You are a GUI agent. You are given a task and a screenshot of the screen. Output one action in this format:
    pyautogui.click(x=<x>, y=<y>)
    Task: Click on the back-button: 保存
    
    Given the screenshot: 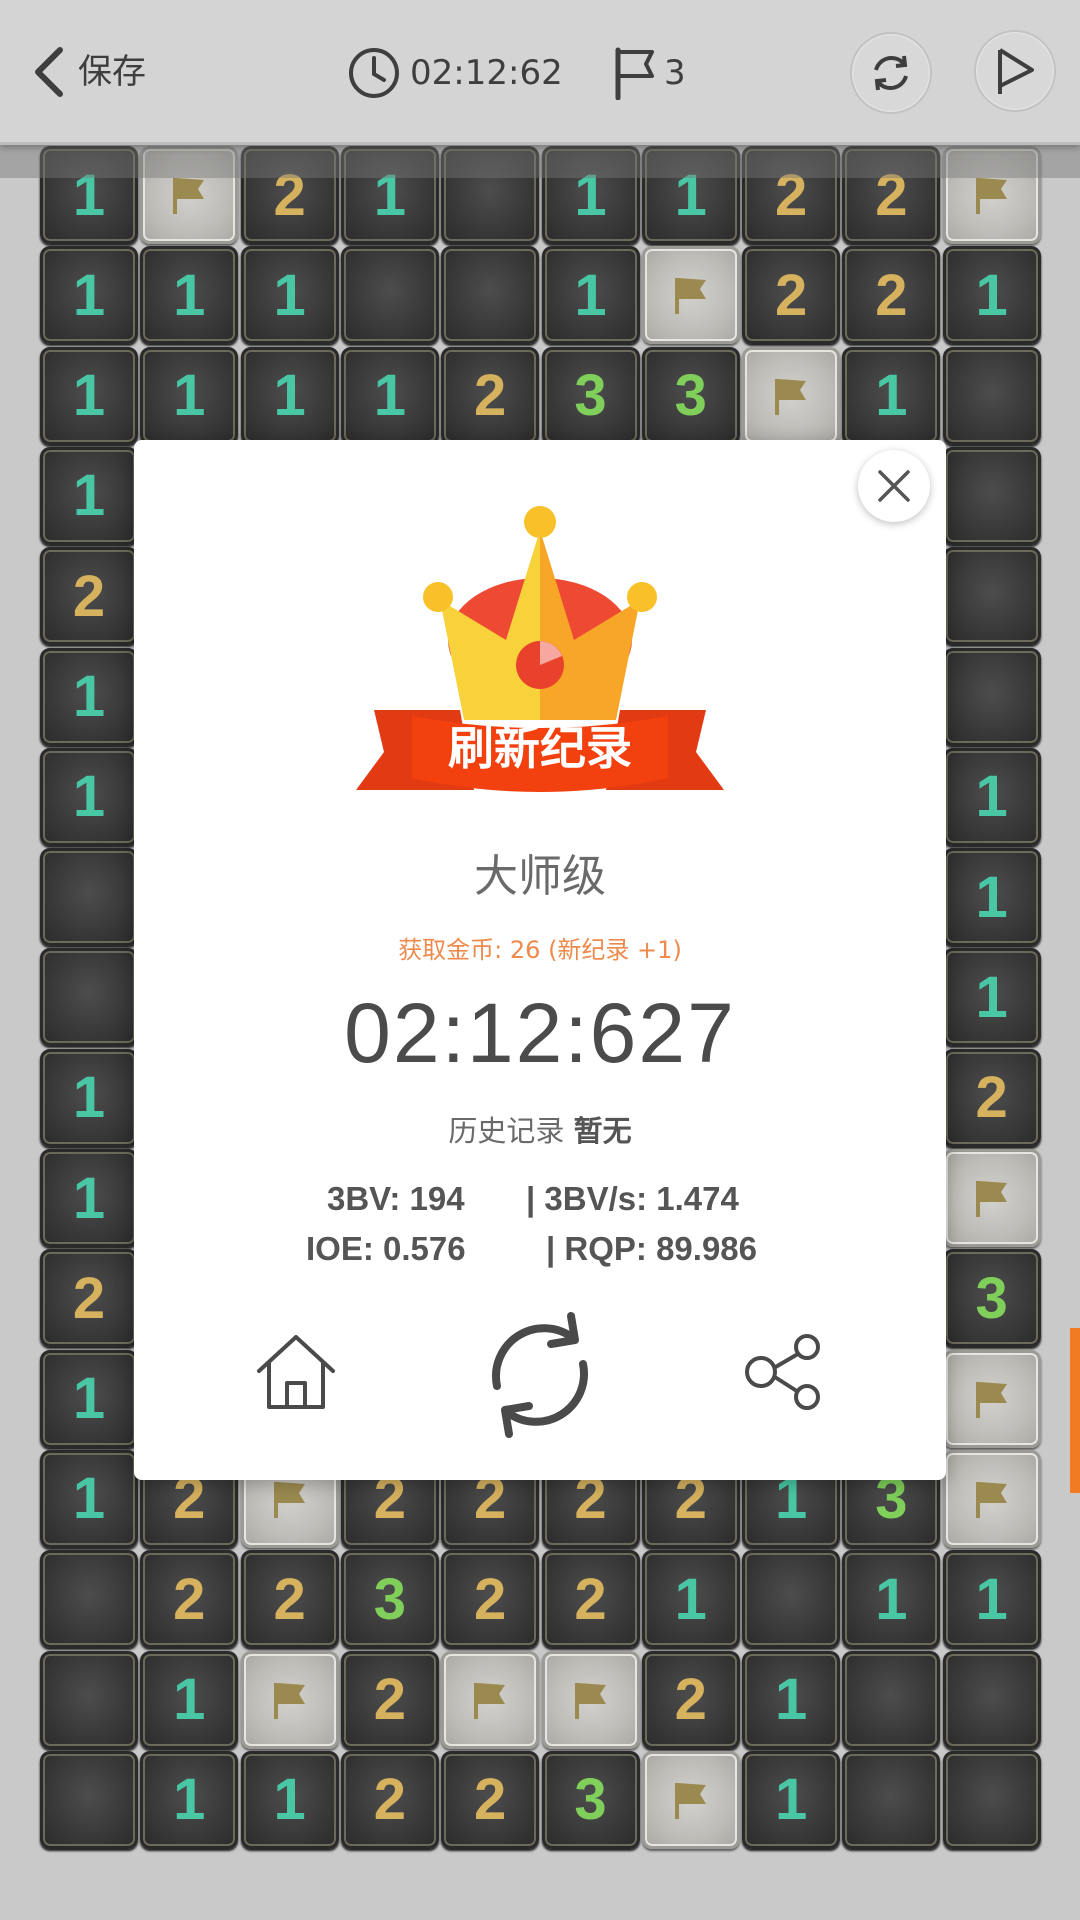 What is the action you would take?
    pyautogui.click(x=95, y=72)
    